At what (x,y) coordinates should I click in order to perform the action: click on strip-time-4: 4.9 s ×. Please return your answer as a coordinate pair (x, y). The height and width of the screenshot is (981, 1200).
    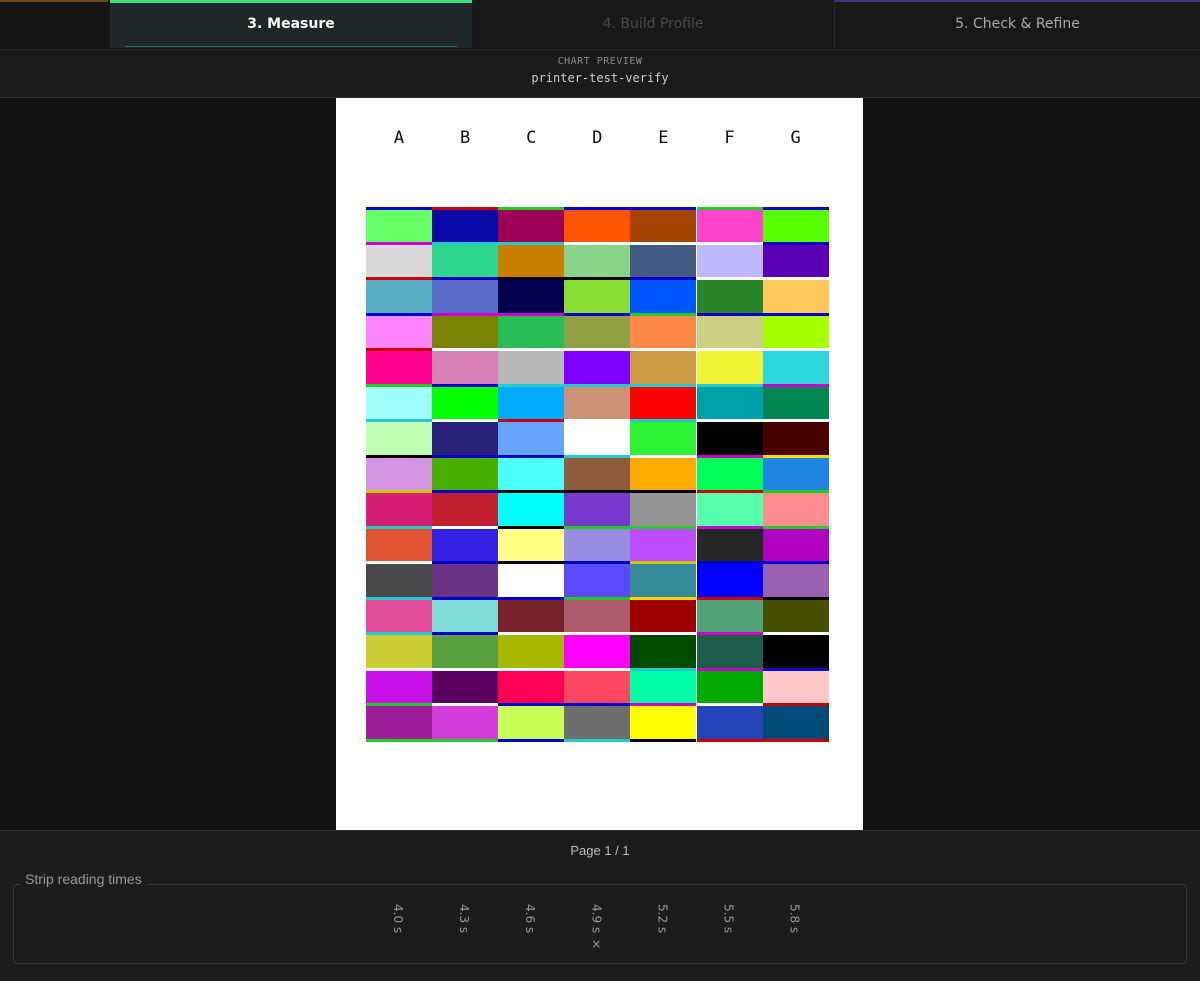
    Looking at the image, I should click on (596, 927).